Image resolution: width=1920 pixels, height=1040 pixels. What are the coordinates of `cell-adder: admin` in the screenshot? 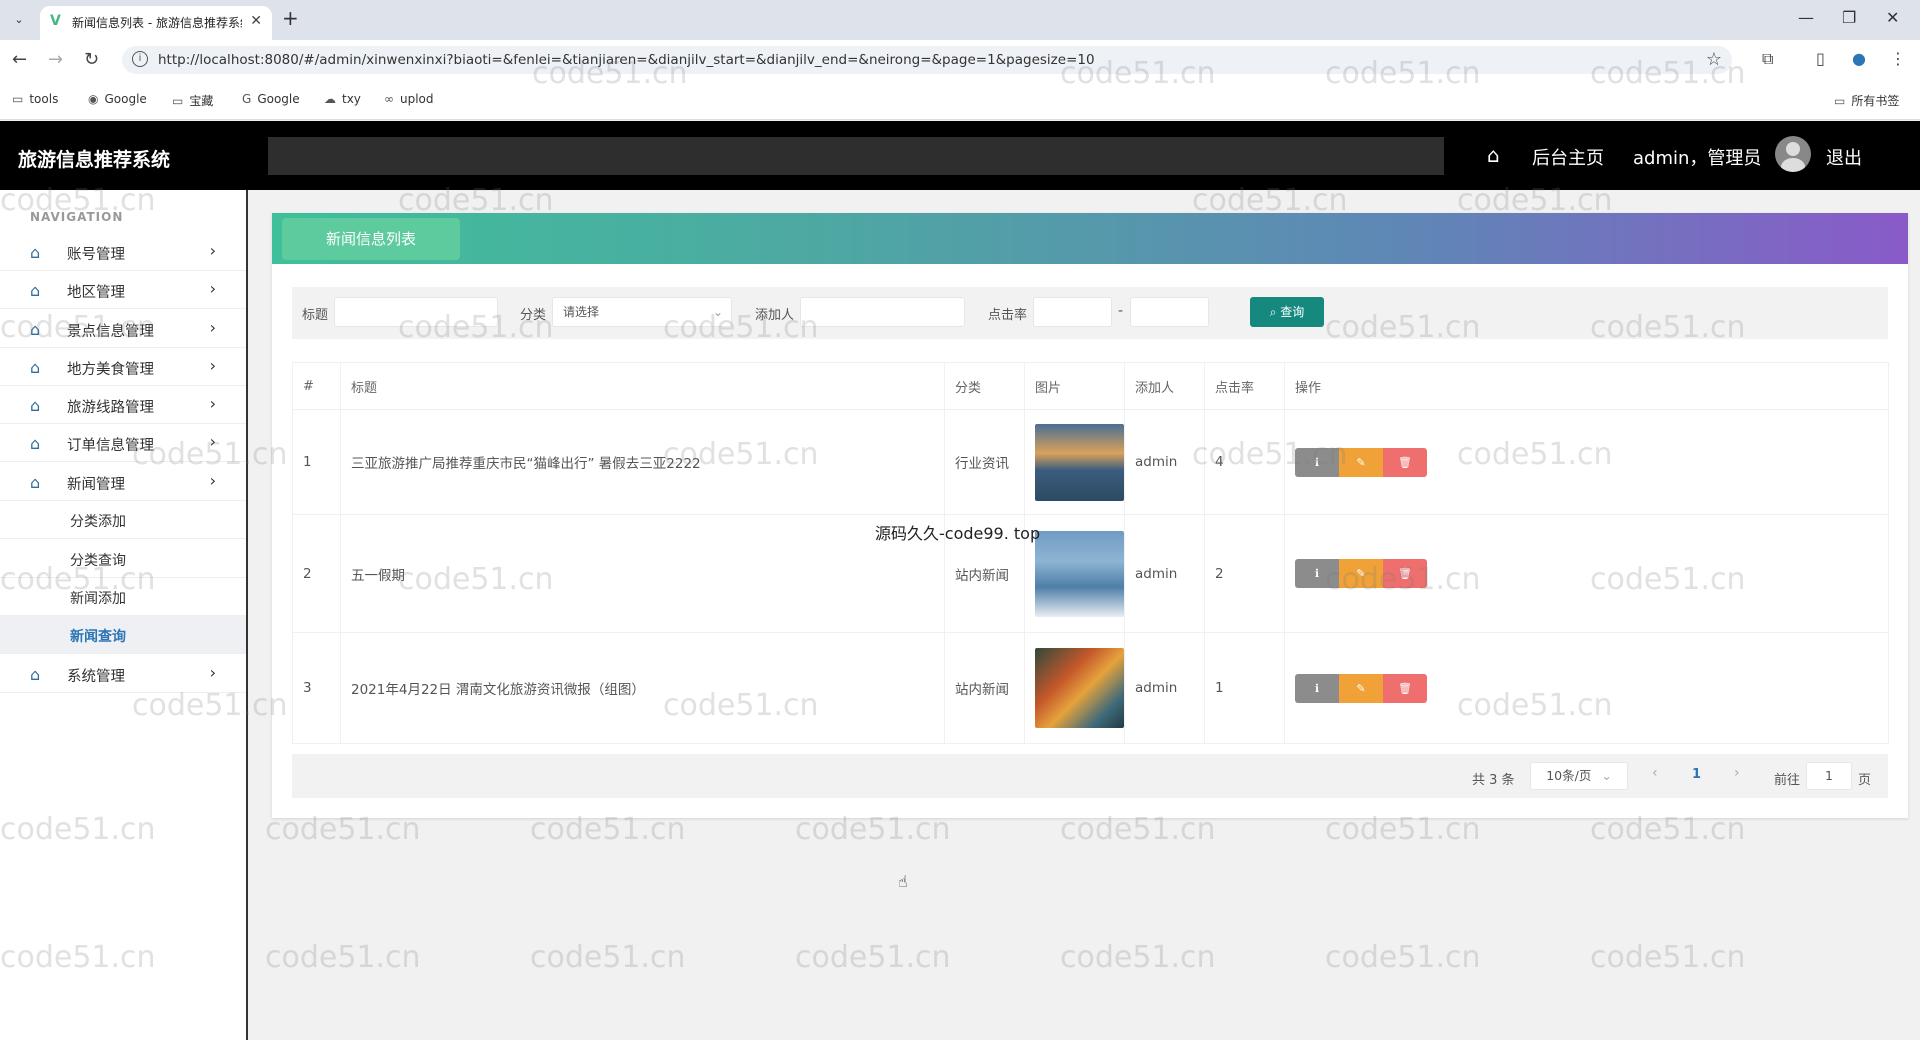 It's located at (1164, 688).